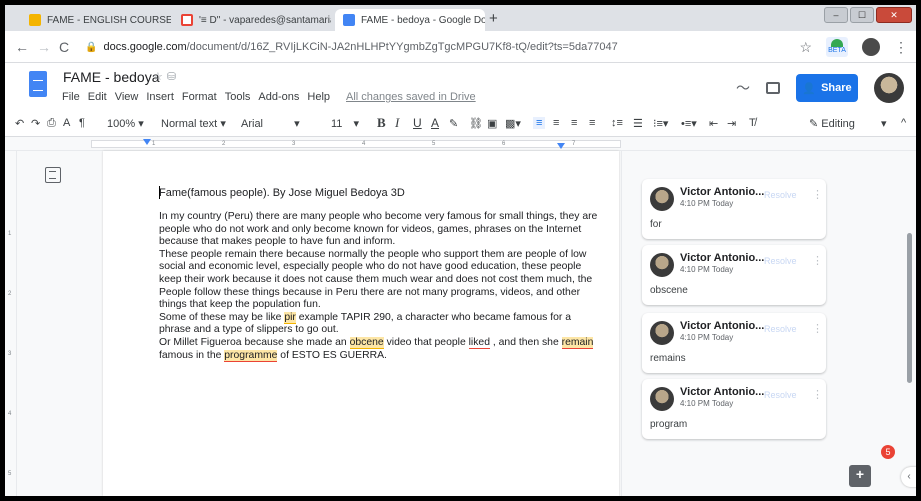  Describe the element at coordinates (160, 77) in the screenshot. I see `star-icon: ☆` at that location.